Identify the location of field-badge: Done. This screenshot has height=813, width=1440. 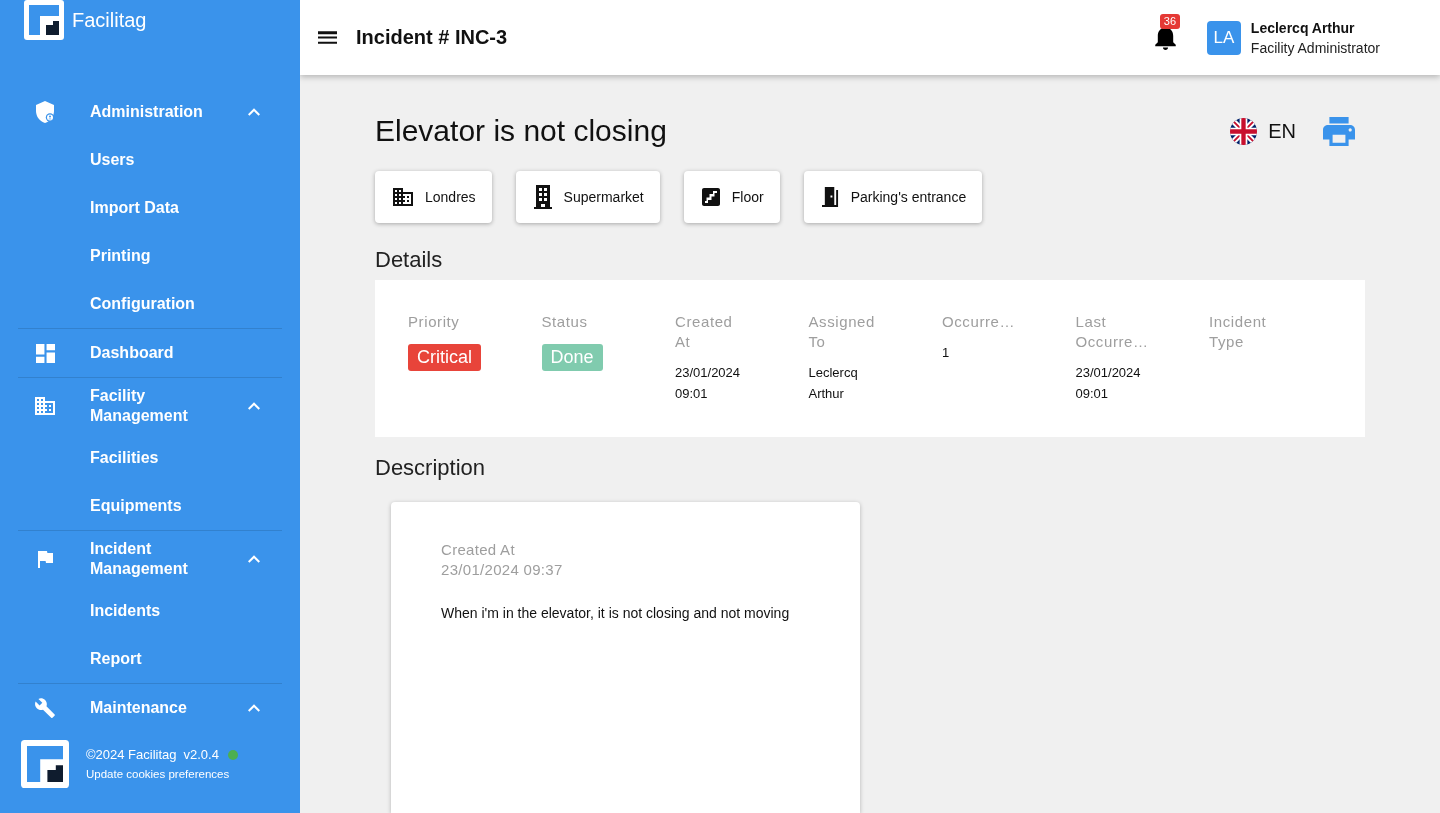
(572, 357).